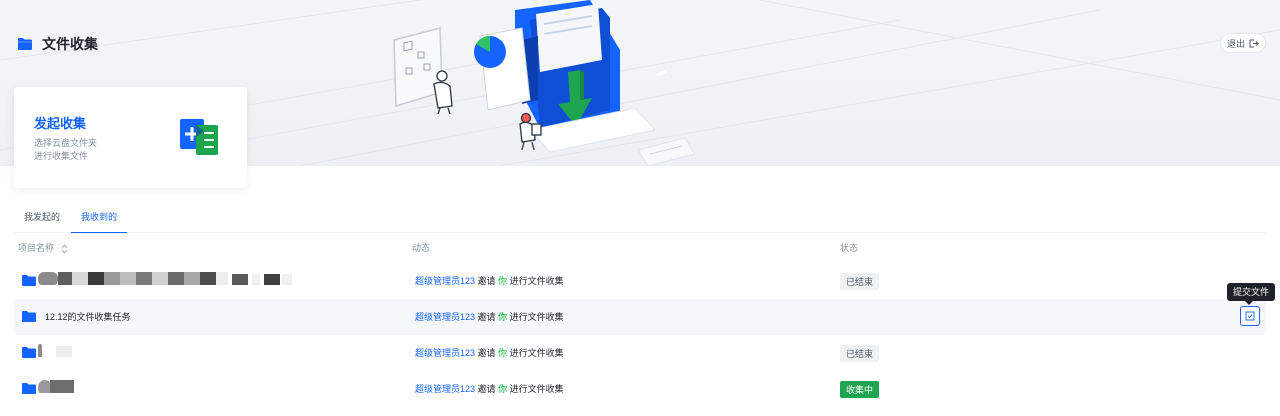 Image resolution: width=1280 pixels, height=416 pixels. I want to click on start-collection-card: 发起收集 选择云盘文件夹 进行收集文件, so click(130, 137).